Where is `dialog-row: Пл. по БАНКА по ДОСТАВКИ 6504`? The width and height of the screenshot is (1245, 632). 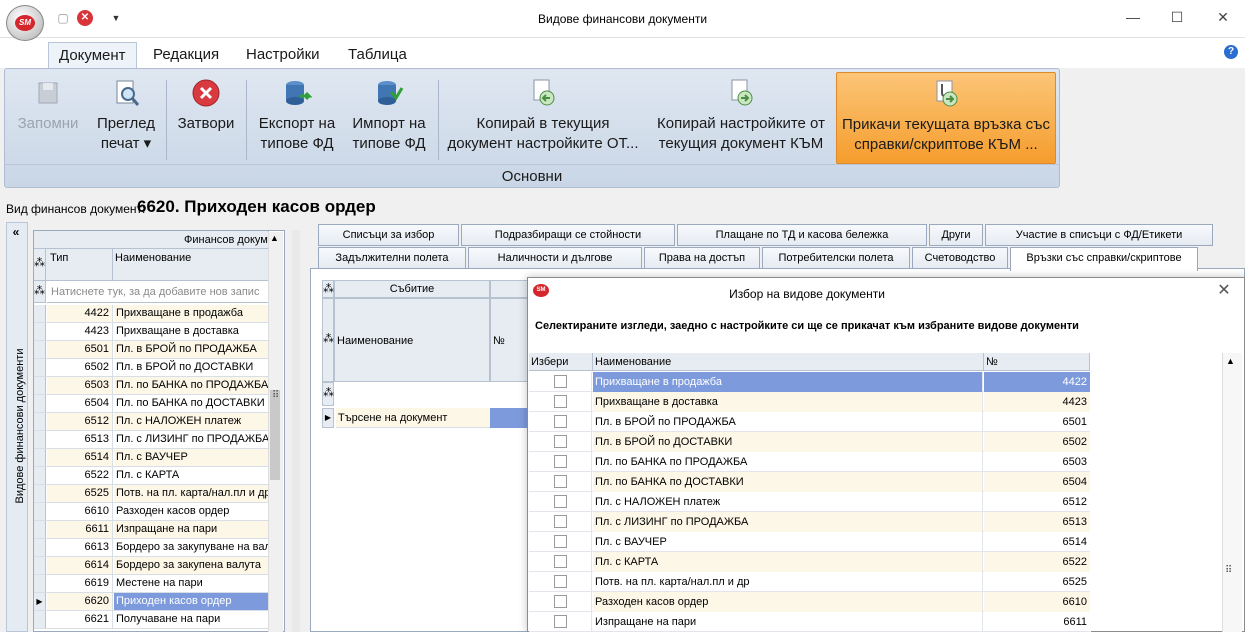
dialog-row: Пл. по БАНКА по ДОСТАВКИ 6504 is located at coordinates (809, 482).